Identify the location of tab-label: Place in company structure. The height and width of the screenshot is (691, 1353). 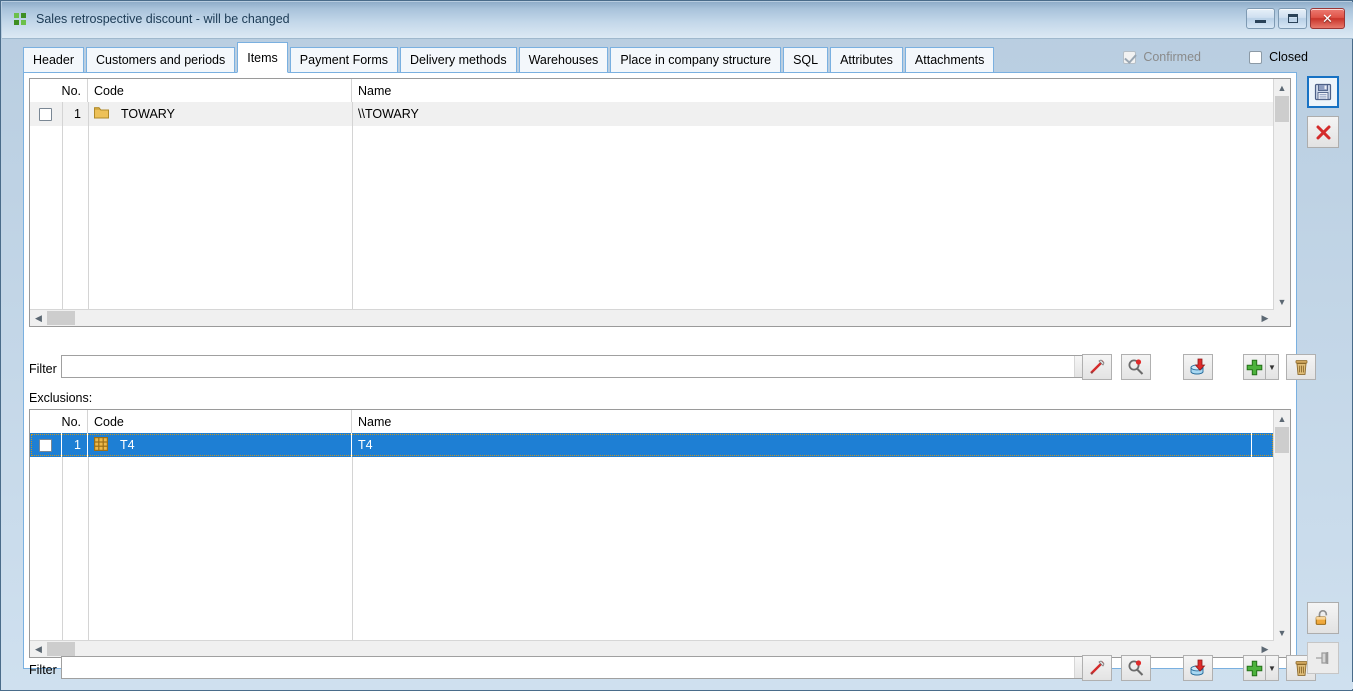
(696, 60).